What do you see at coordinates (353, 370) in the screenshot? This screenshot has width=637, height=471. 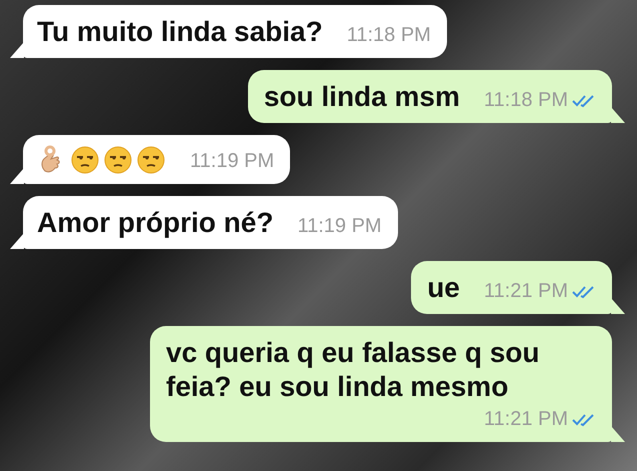 I see `message-text: vc queria q eu falasse q sou feia? eu sou linda mesmo` at bounding box center [353, 370].